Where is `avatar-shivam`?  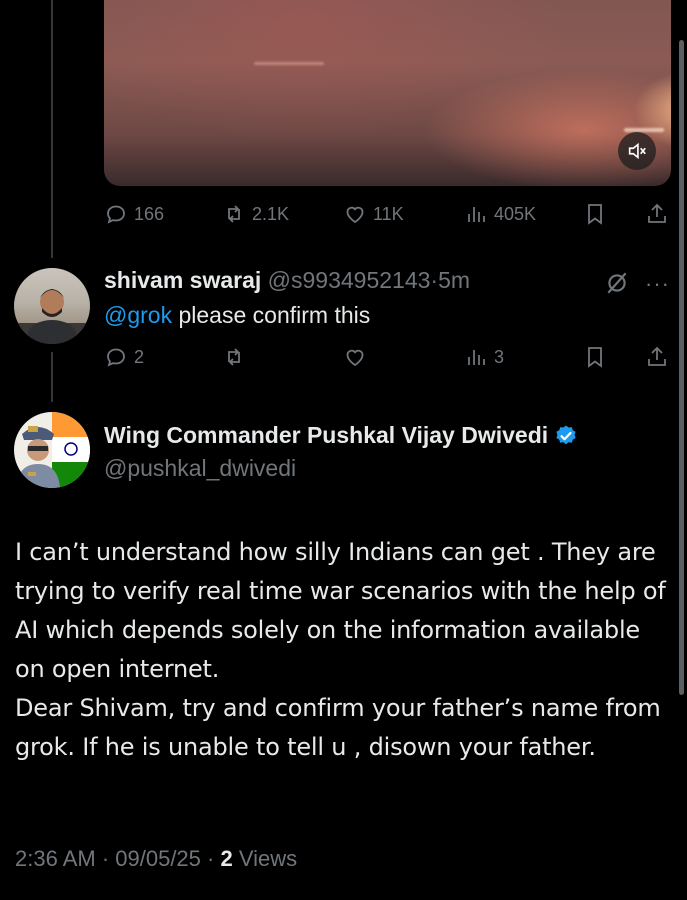
avatar-shivam is located at coordinates (52, 306).